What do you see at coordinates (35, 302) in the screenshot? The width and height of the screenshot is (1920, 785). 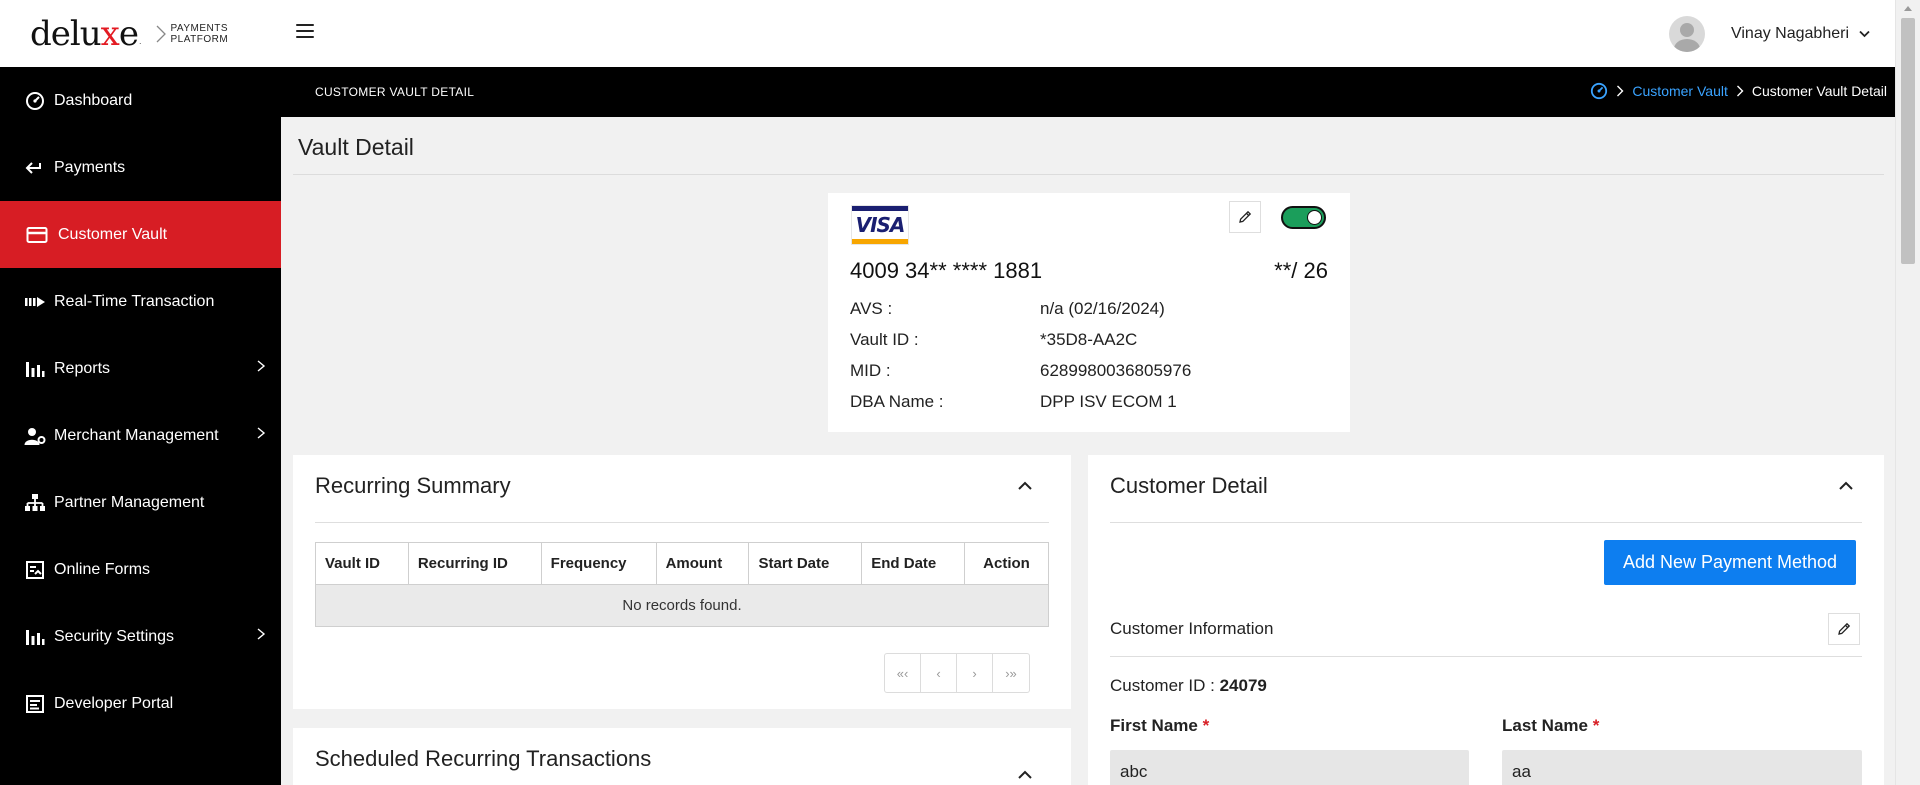 I see `realtime-icon` at bounding box center [35, 302].